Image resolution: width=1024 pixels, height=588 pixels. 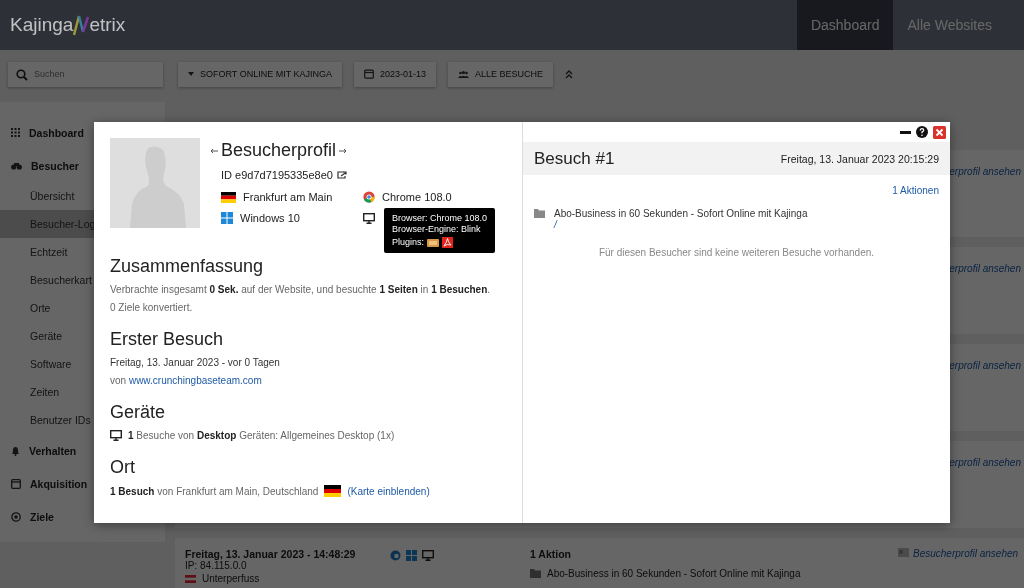 I want to click on tooltip-text: Plugins:, so click(x=408, y=242).